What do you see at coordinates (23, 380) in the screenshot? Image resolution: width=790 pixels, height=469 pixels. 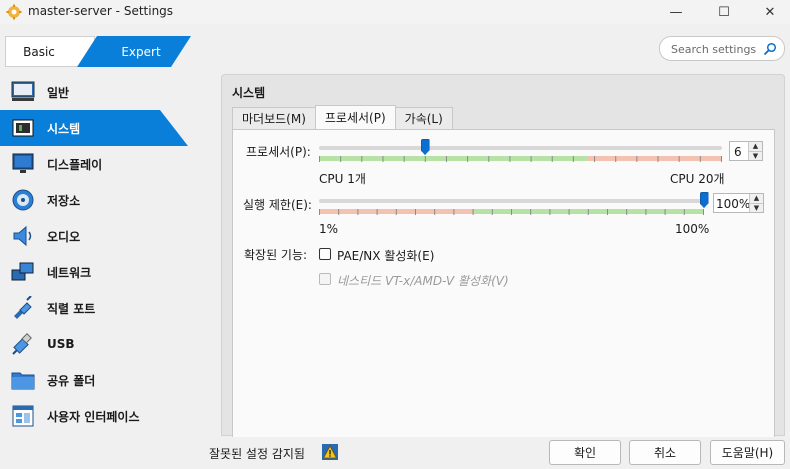 I see `folder-icon` at bounding box center [23, 380].